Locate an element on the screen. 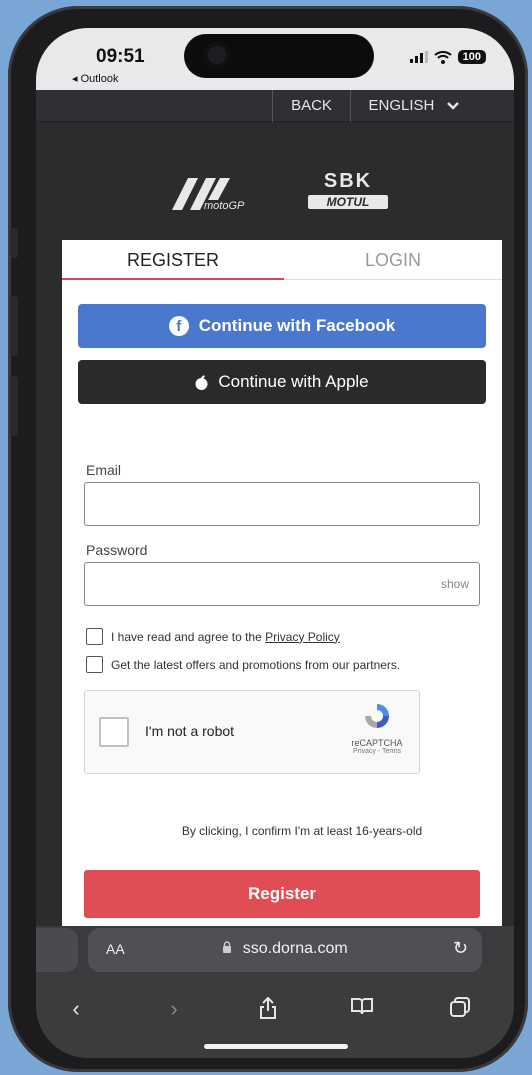  clock: 09:51 is located at coordinates (120, 56).